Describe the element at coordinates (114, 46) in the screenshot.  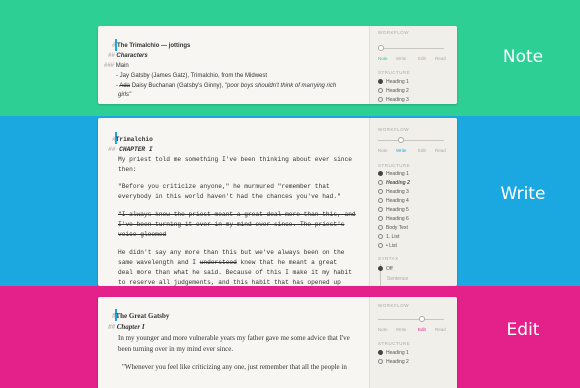
I see `heading-marker: #` at that location.